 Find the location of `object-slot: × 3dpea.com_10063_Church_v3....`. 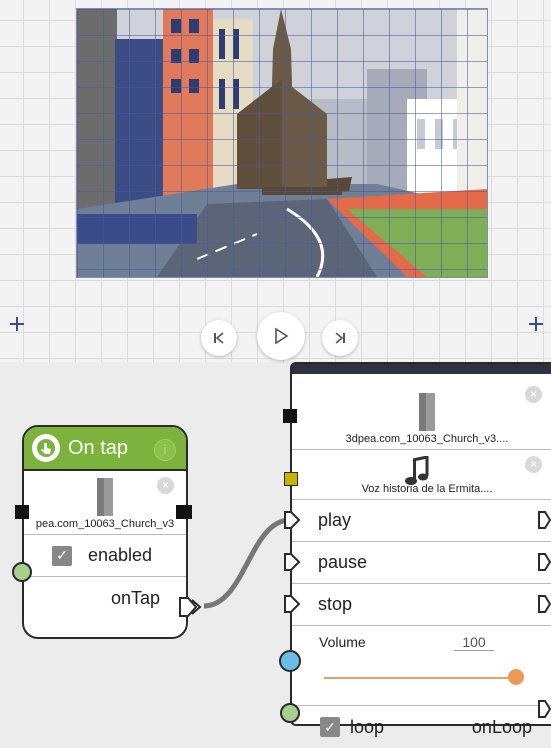

object-slot: × 3dpea.com_10063_Church_v3.... is located at coordinates (421, 412).